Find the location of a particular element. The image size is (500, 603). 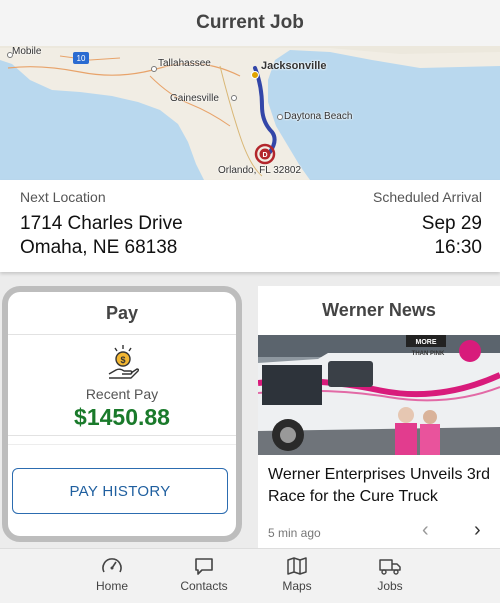

nav-item-maps: Maps is located at coordinates (297, 574).